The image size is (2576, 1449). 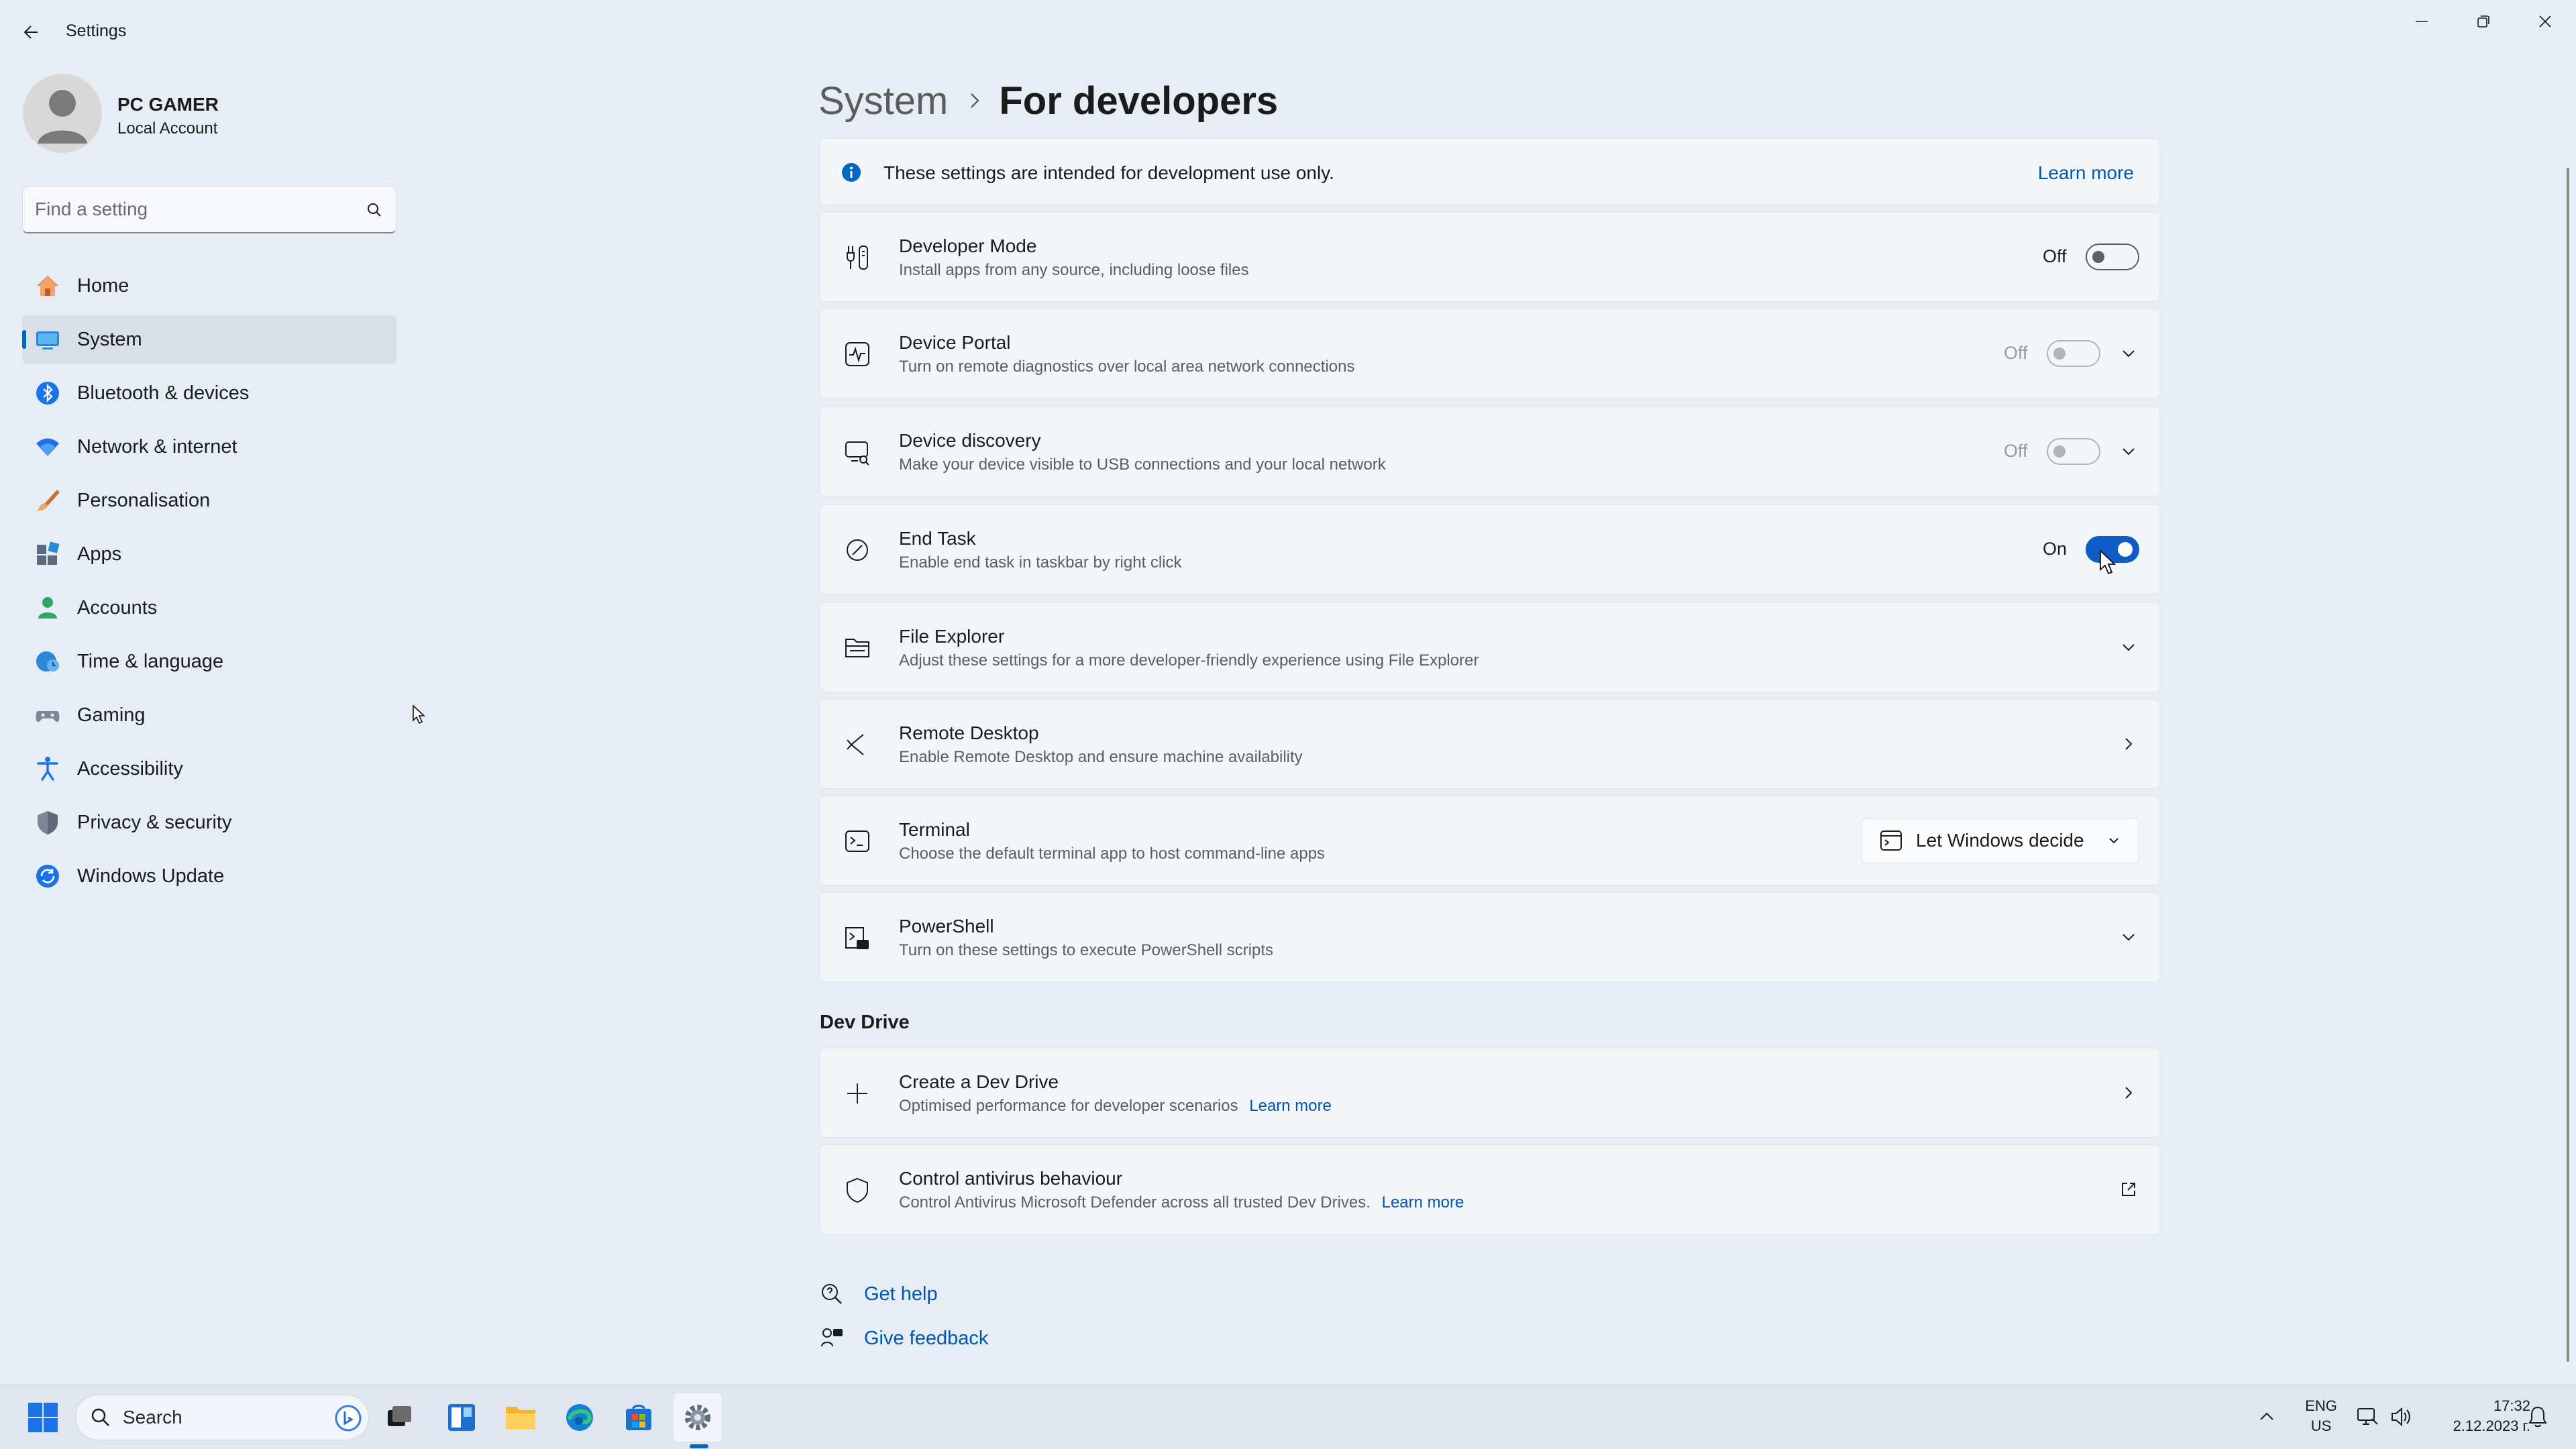 What do you see at coordinates (47, 876) in the screenshot?
I see `update-icon` at bounding box center [47, 876].